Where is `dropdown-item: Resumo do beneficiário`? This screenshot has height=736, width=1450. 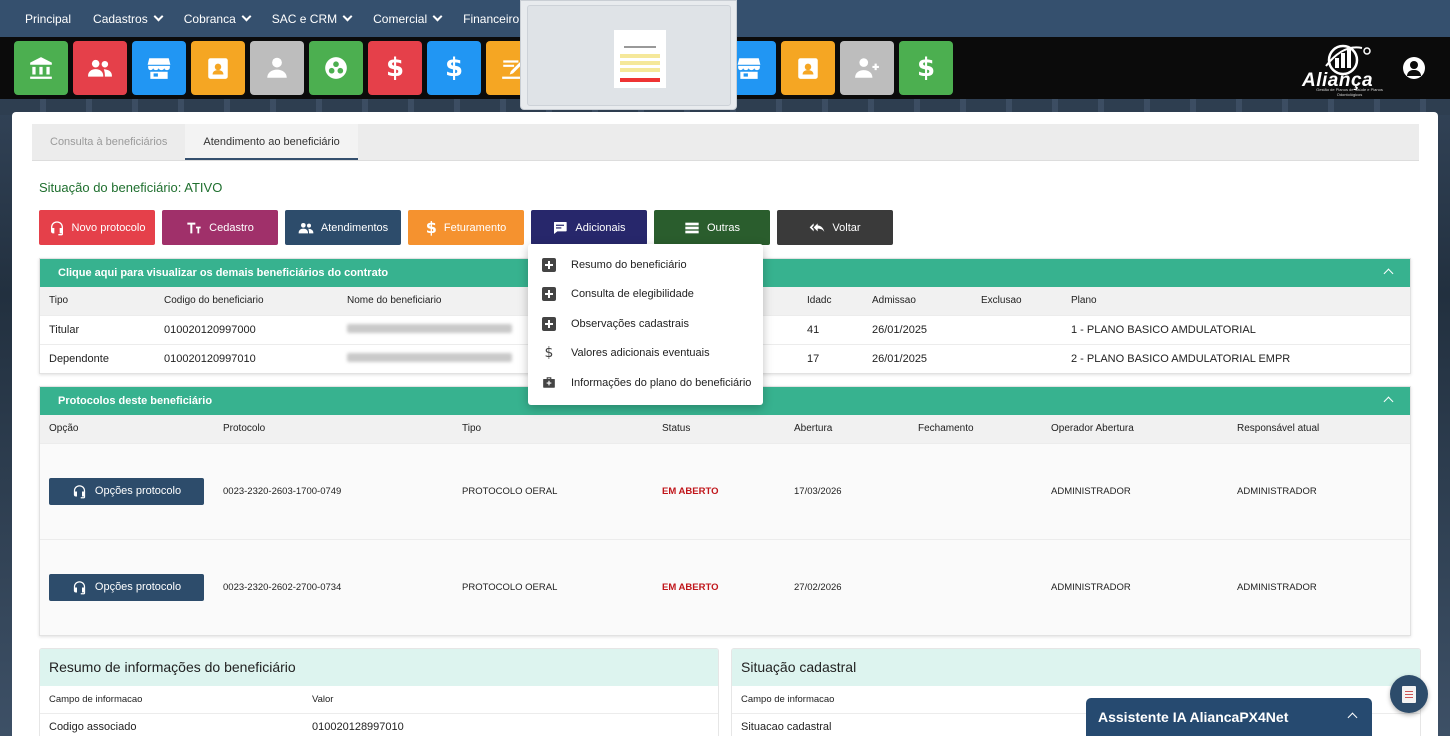
dropdown-item: Resumo do beneficiário is located at coordinates (645, 265).